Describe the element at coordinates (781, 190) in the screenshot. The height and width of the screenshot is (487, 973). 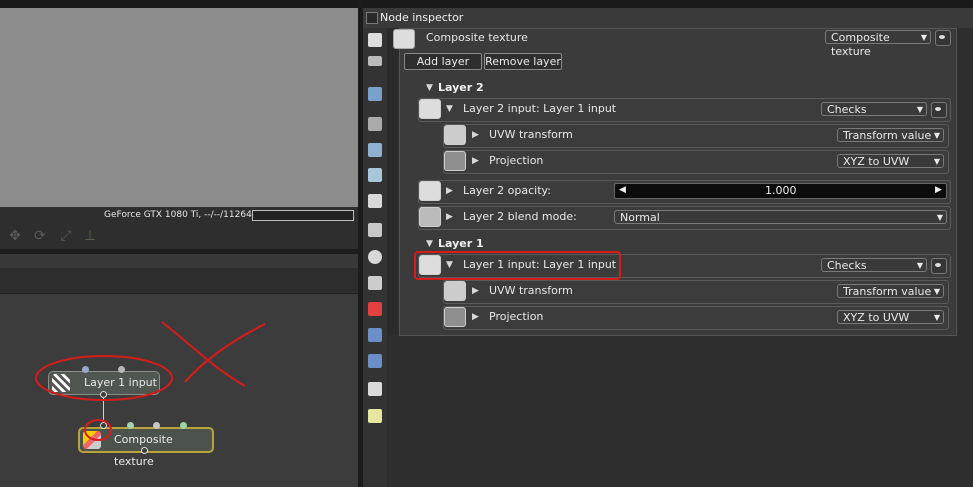
I see `layer2-opacity-value: 1.000` at that location.